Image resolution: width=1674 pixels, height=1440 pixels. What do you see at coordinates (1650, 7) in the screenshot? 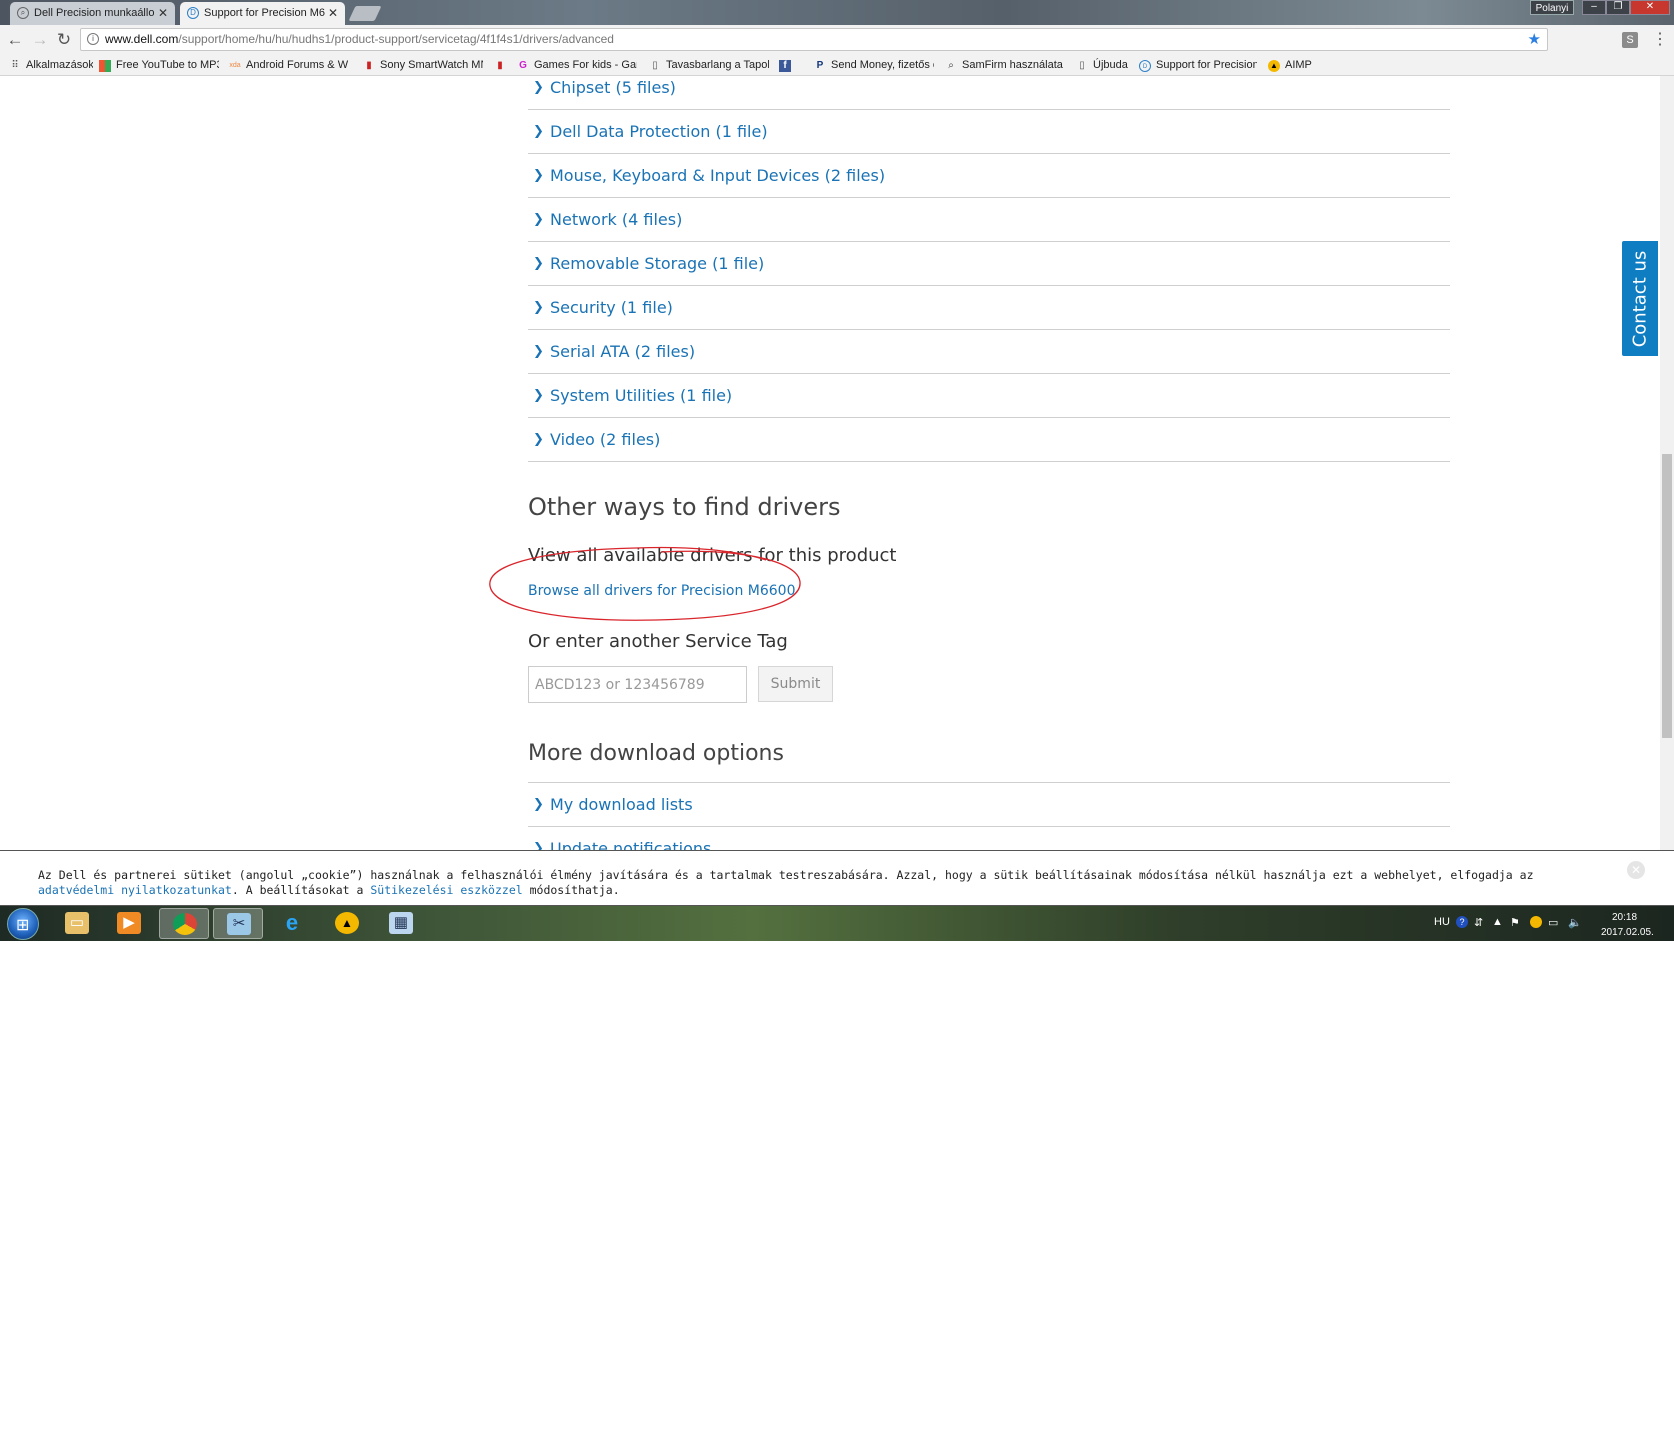
I see `window-close-button: ✕` at bounding box center [1650, 7].